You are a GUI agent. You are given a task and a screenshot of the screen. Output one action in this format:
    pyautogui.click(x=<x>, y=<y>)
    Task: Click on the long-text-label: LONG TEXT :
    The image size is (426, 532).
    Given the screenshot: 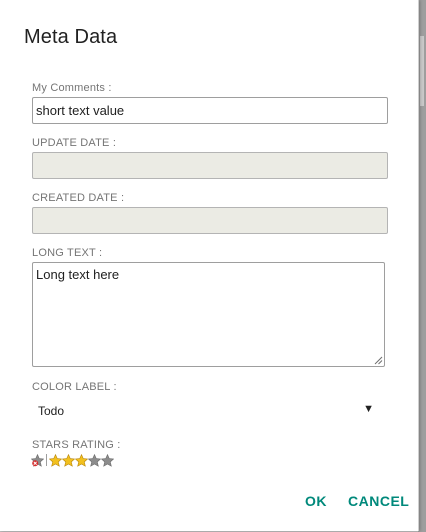 What is the action you would take?
    pyautogui.click(x=67, y=253)
    